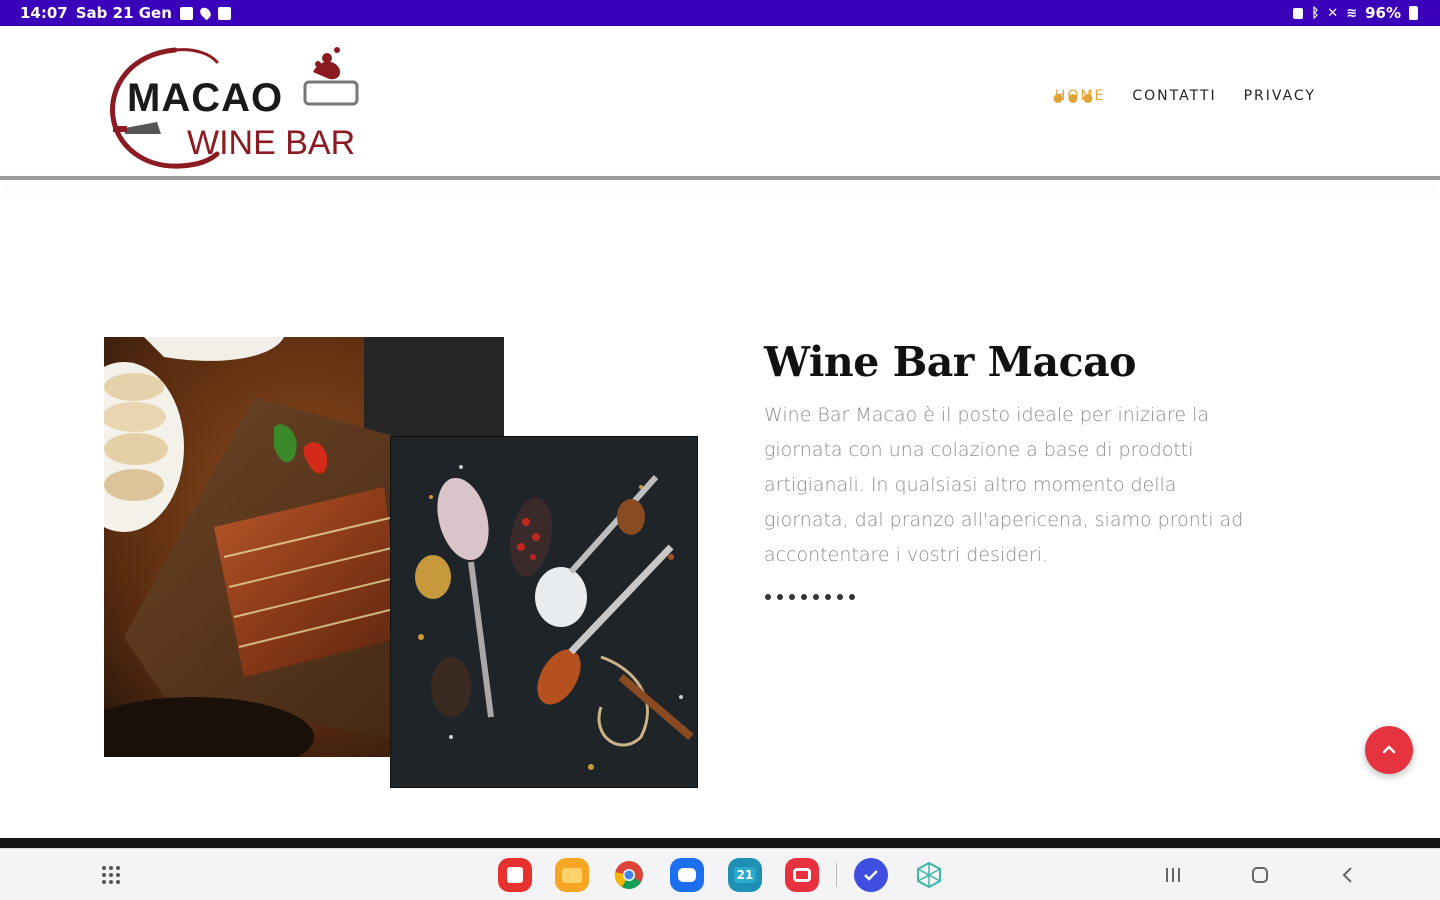 The image size is (1440, 900). Describe the element at coordinates (111, 875) in the screenshot. I see `app-drawer-icon` at that location.